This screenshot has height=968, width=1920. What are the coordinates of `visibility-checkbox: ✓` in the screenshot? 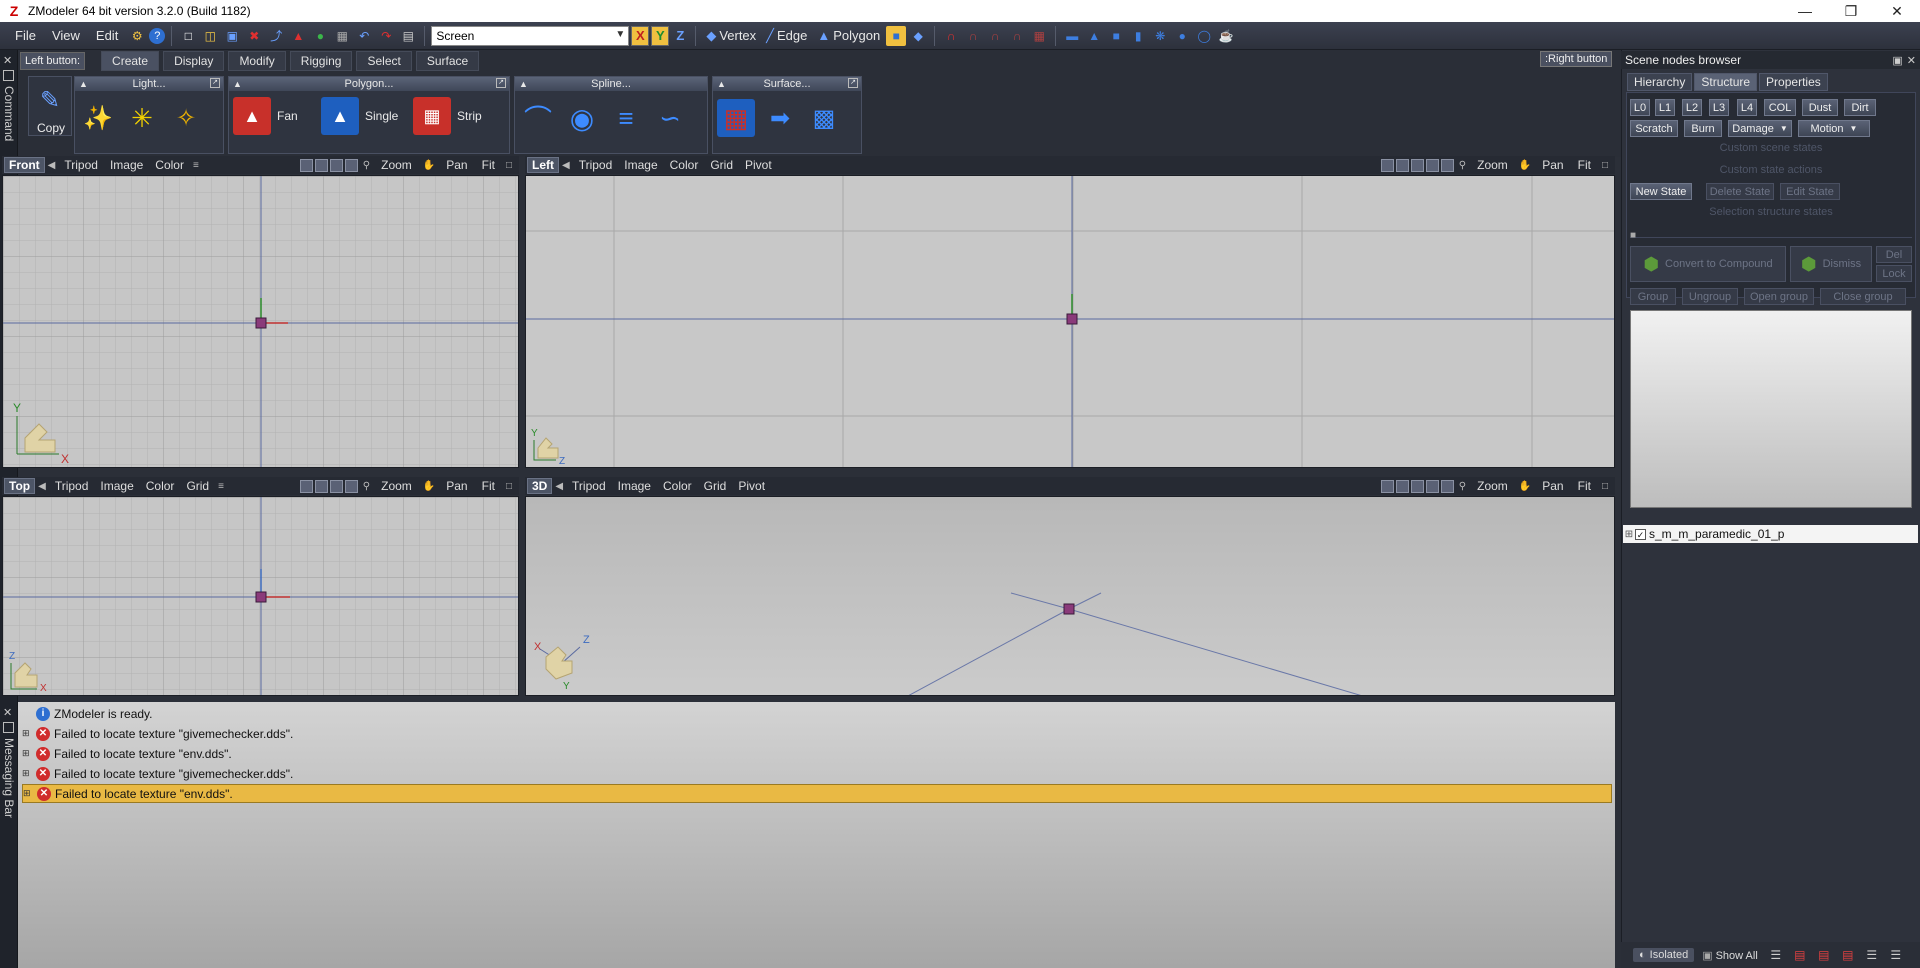 It's located at (1640, 534).